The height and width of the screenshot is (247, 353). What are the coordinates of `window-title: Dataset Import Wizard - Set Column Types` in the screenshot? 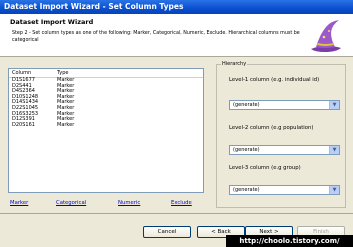 It's located at (176, 7).